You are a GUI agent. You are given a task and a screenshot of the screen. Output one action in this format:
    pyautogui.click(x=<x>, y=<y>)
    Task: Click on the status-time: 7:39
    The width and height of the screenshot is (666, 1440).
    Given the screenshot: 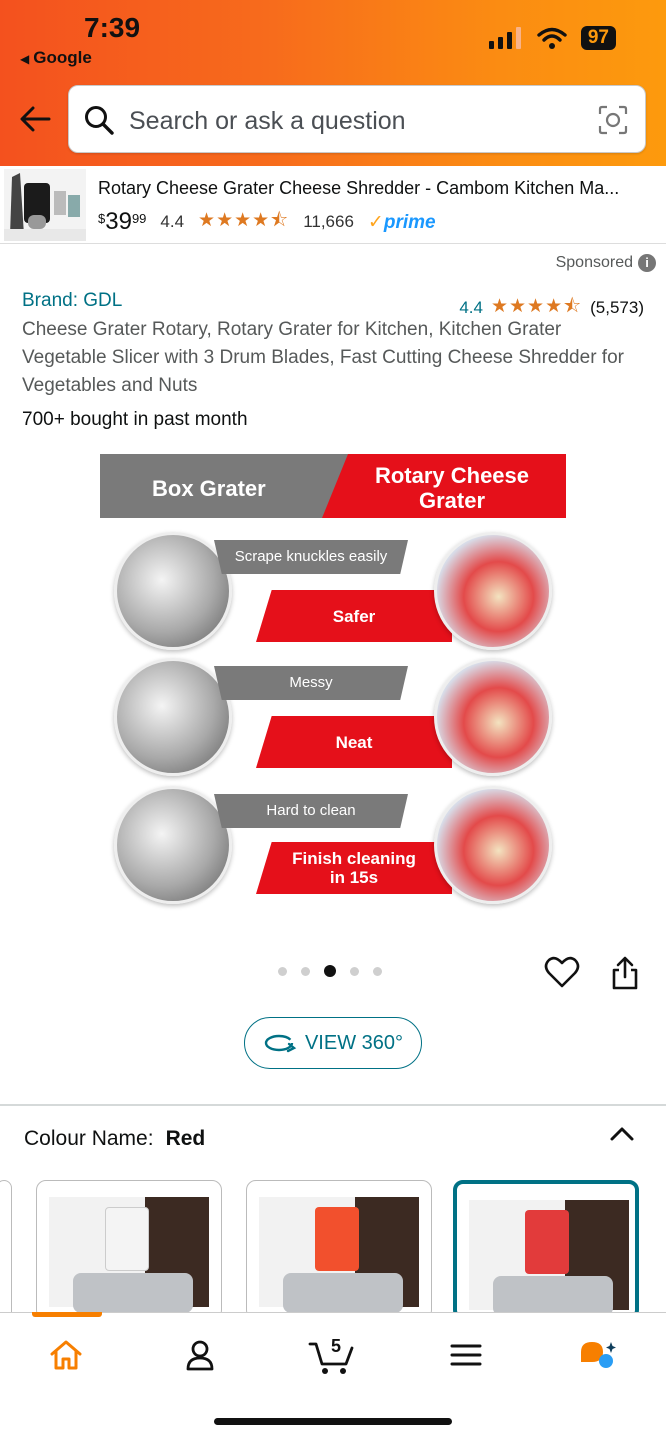 What is the action you would take?
    pyautogui.click(x=112, y=27)
    